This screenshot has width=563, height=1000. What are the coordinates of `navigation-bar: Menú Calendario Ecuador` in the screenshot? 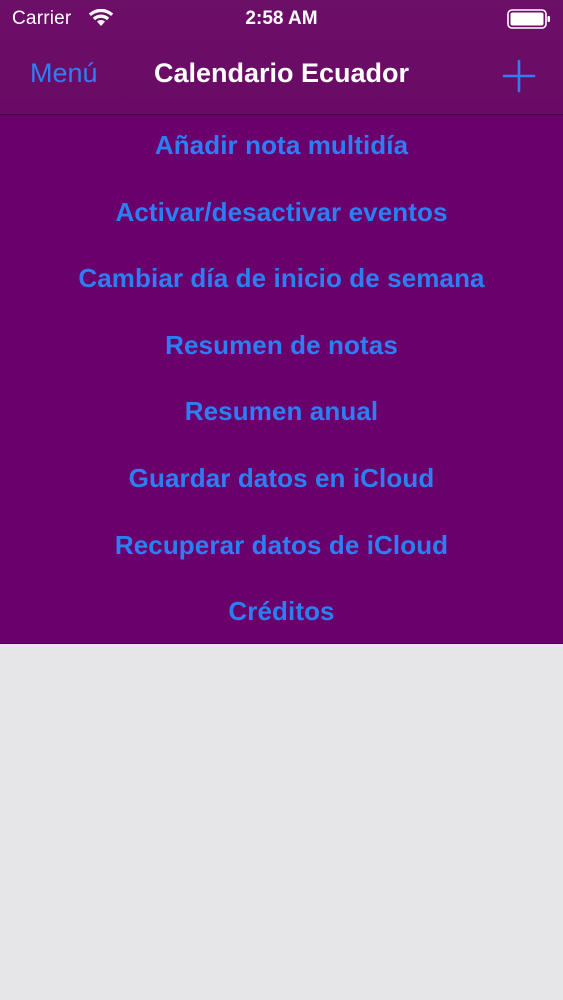 It's located at (281, 76).